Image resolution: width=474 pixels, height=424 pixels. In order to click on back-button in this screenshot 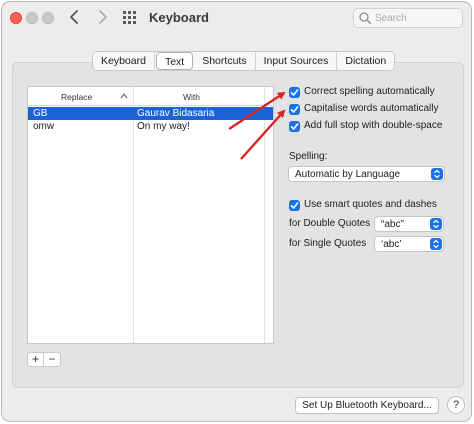, I will do `click(75, 17)`.